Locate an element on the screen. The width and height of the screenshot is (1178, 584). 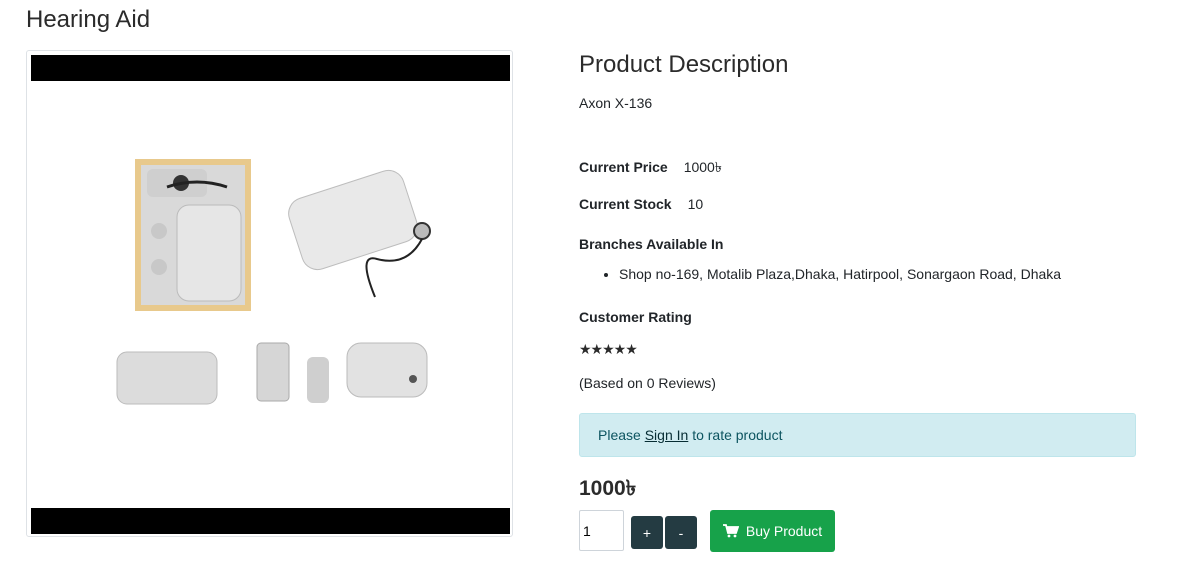
increment-button: + is located at coordinates (647, 532).